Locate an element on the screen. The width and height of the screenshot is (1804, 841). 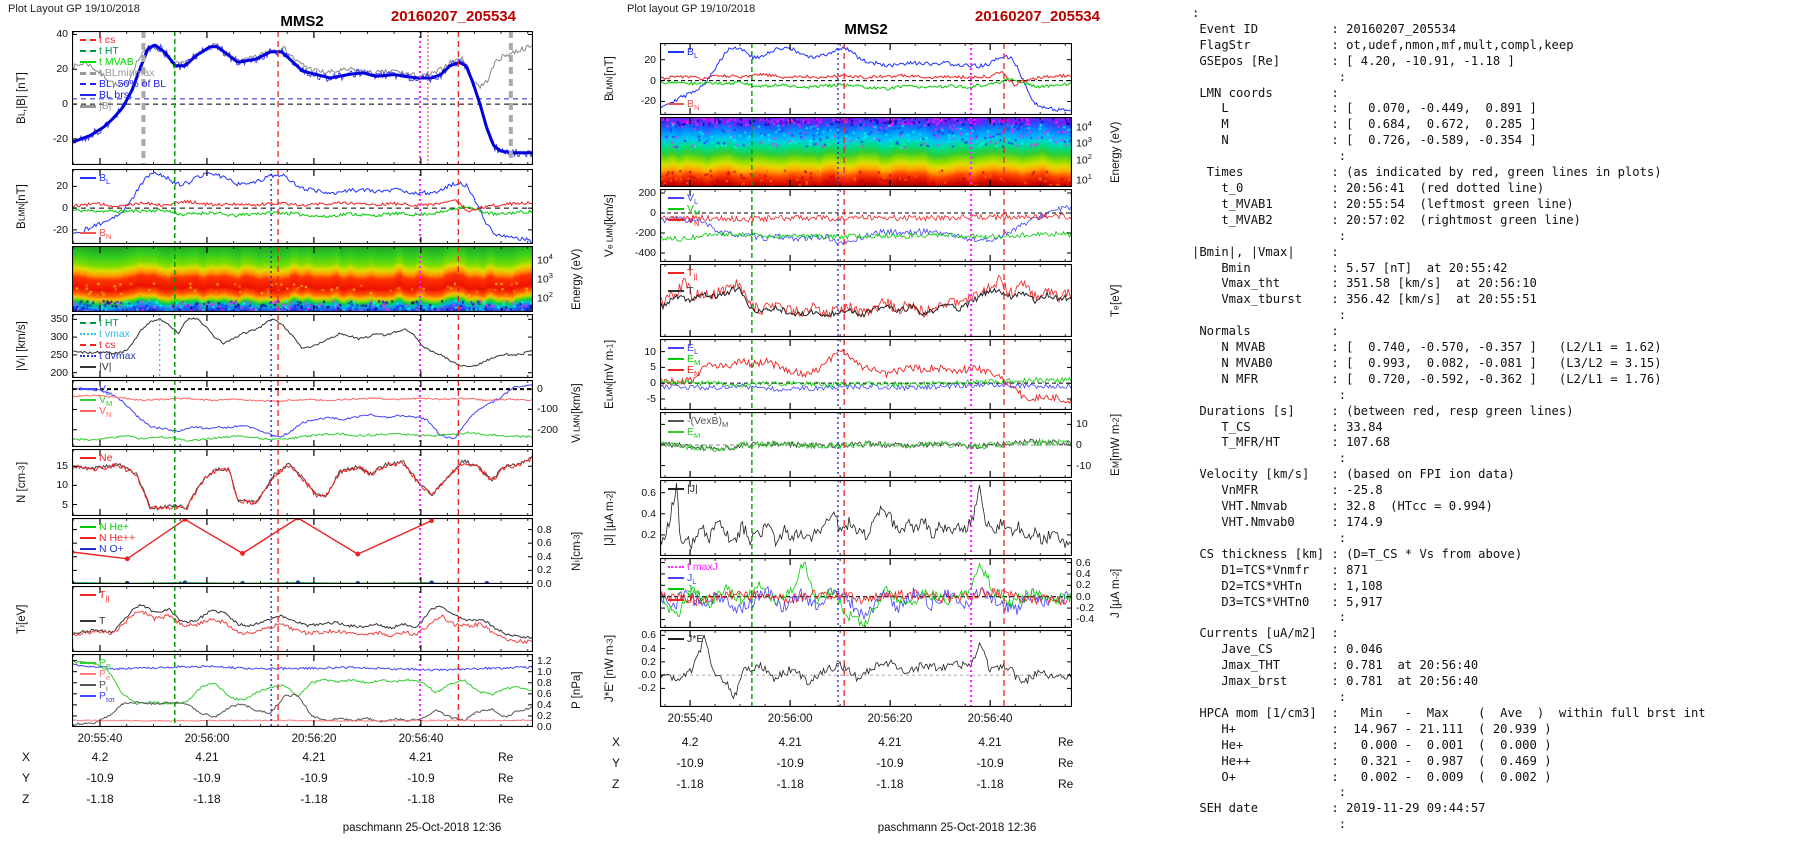
legend-item: |B| is located at coordinates (95, 106).